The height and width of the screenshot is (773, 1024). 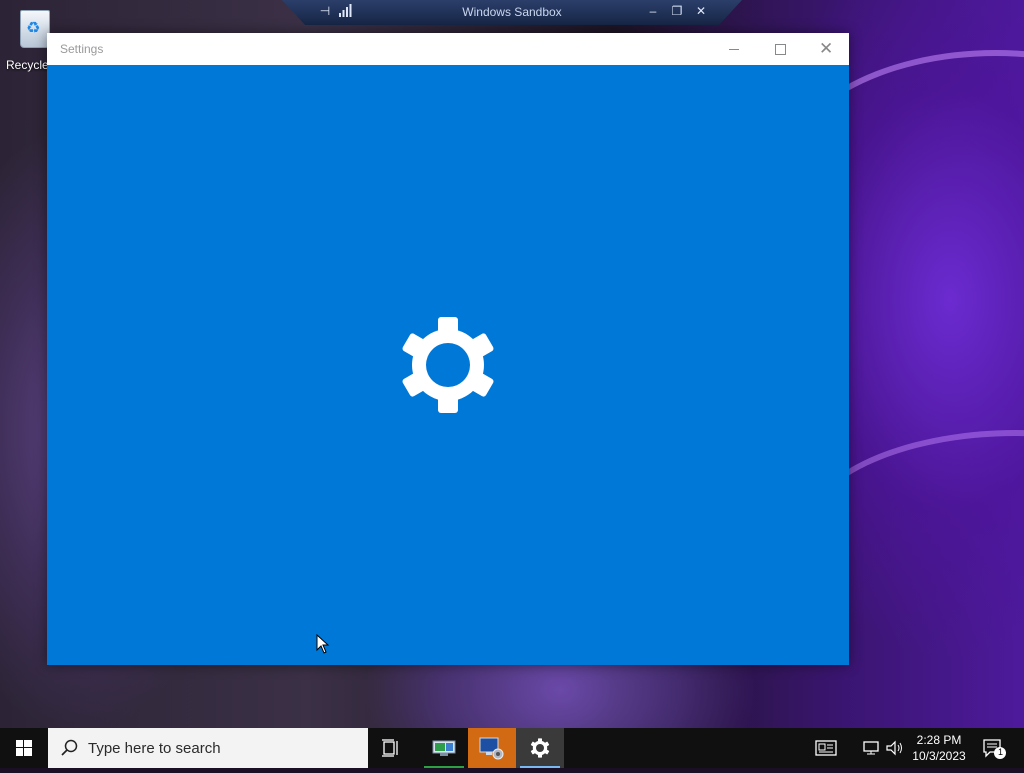 I want to click on maximize-button, so click(x=780, y=49).